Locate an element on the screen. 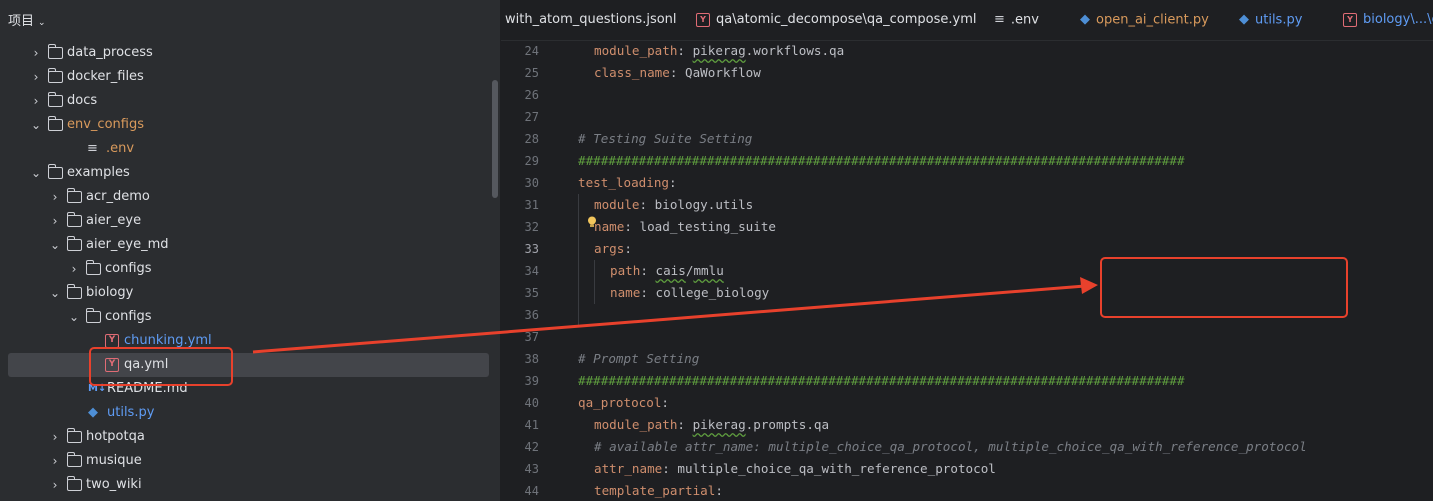 The height and width of the screenshot is (501, 1433). line-number: 41 is located at coordinates (531, 425).